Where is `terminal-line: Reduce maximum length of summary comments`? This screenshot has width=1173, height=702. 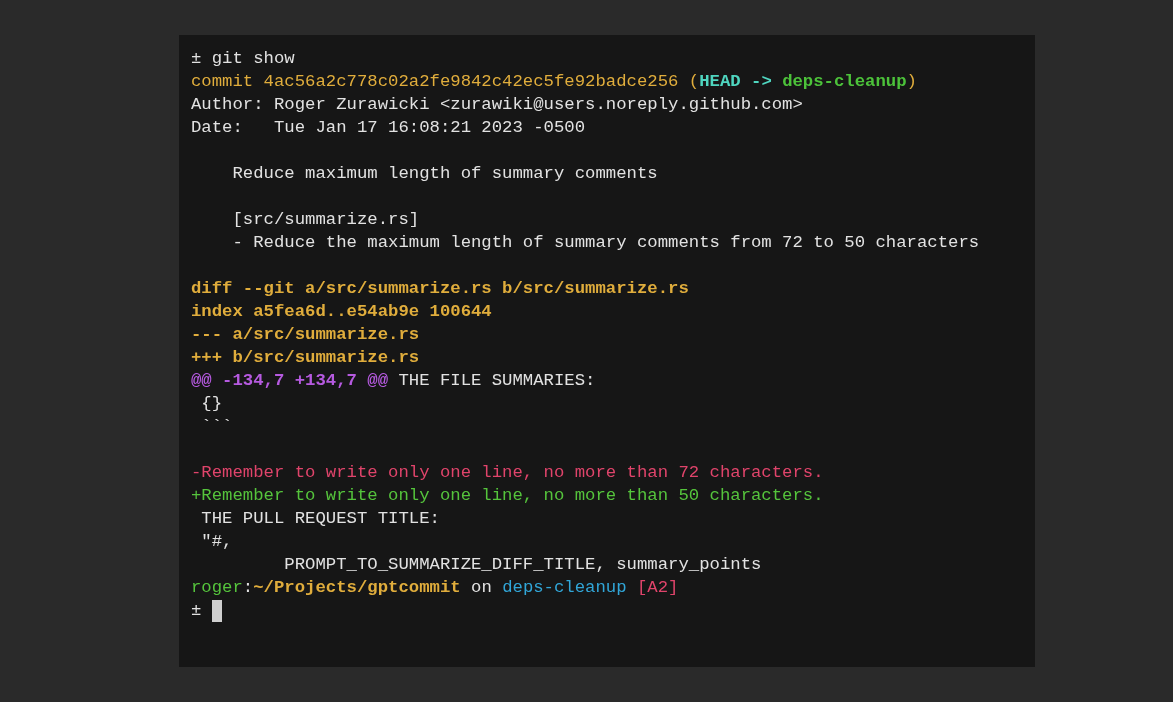
terminal-line: Reduce maximum length of summary comments is located at coordinates (444, 174).